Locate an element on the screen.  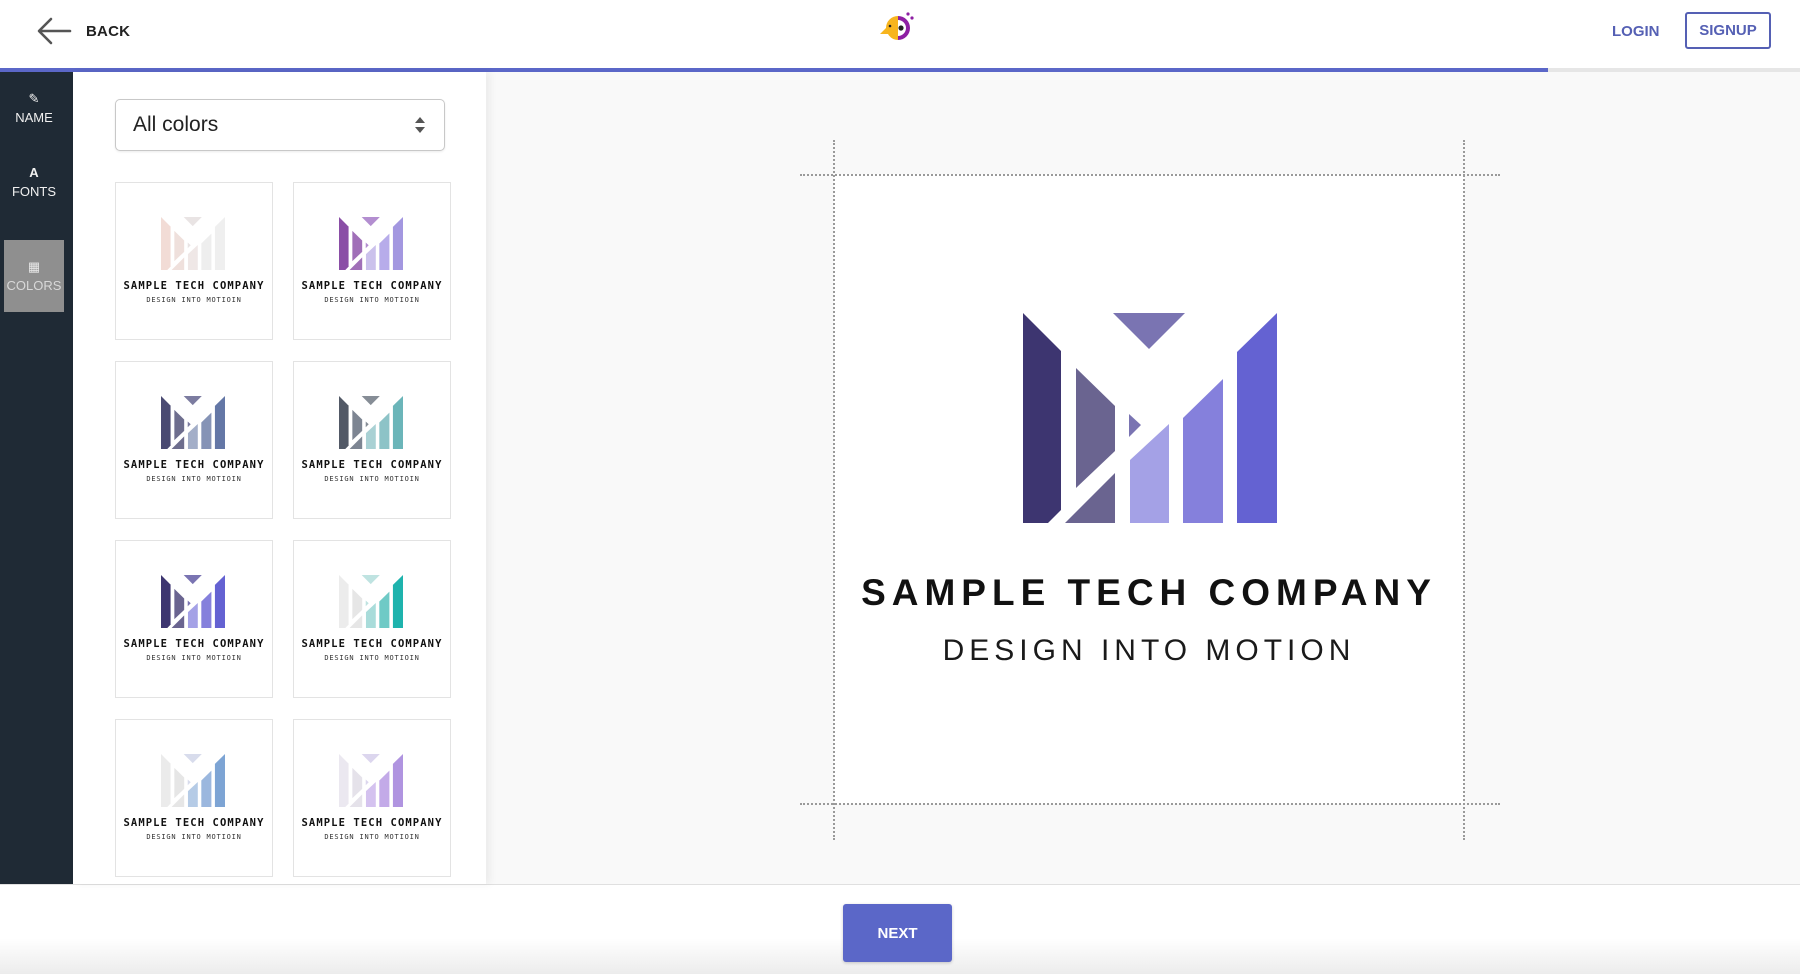
back-button: BACK is located at coordinates (83, 31).